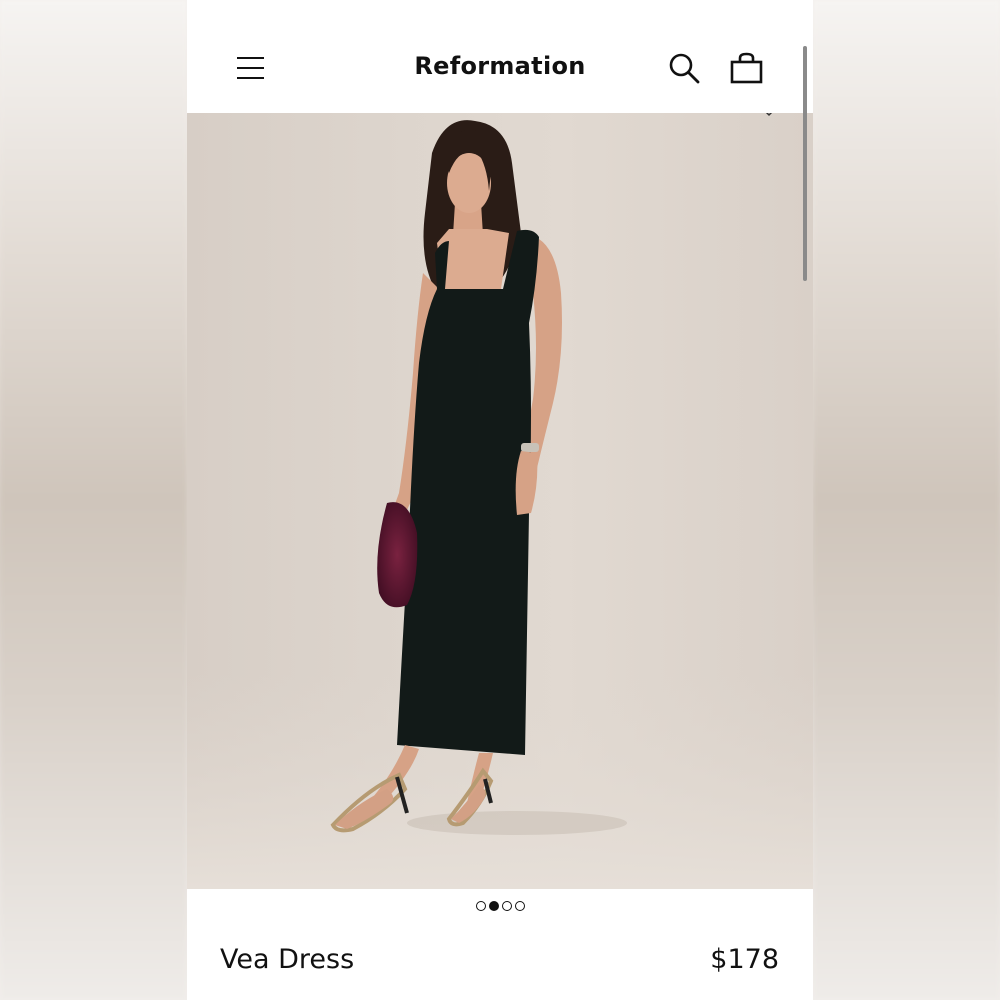  What do you see at coordinates (493, 906) in the screenshot?
I see `carousel-dot-2-active` at bounding box center [493, 906].